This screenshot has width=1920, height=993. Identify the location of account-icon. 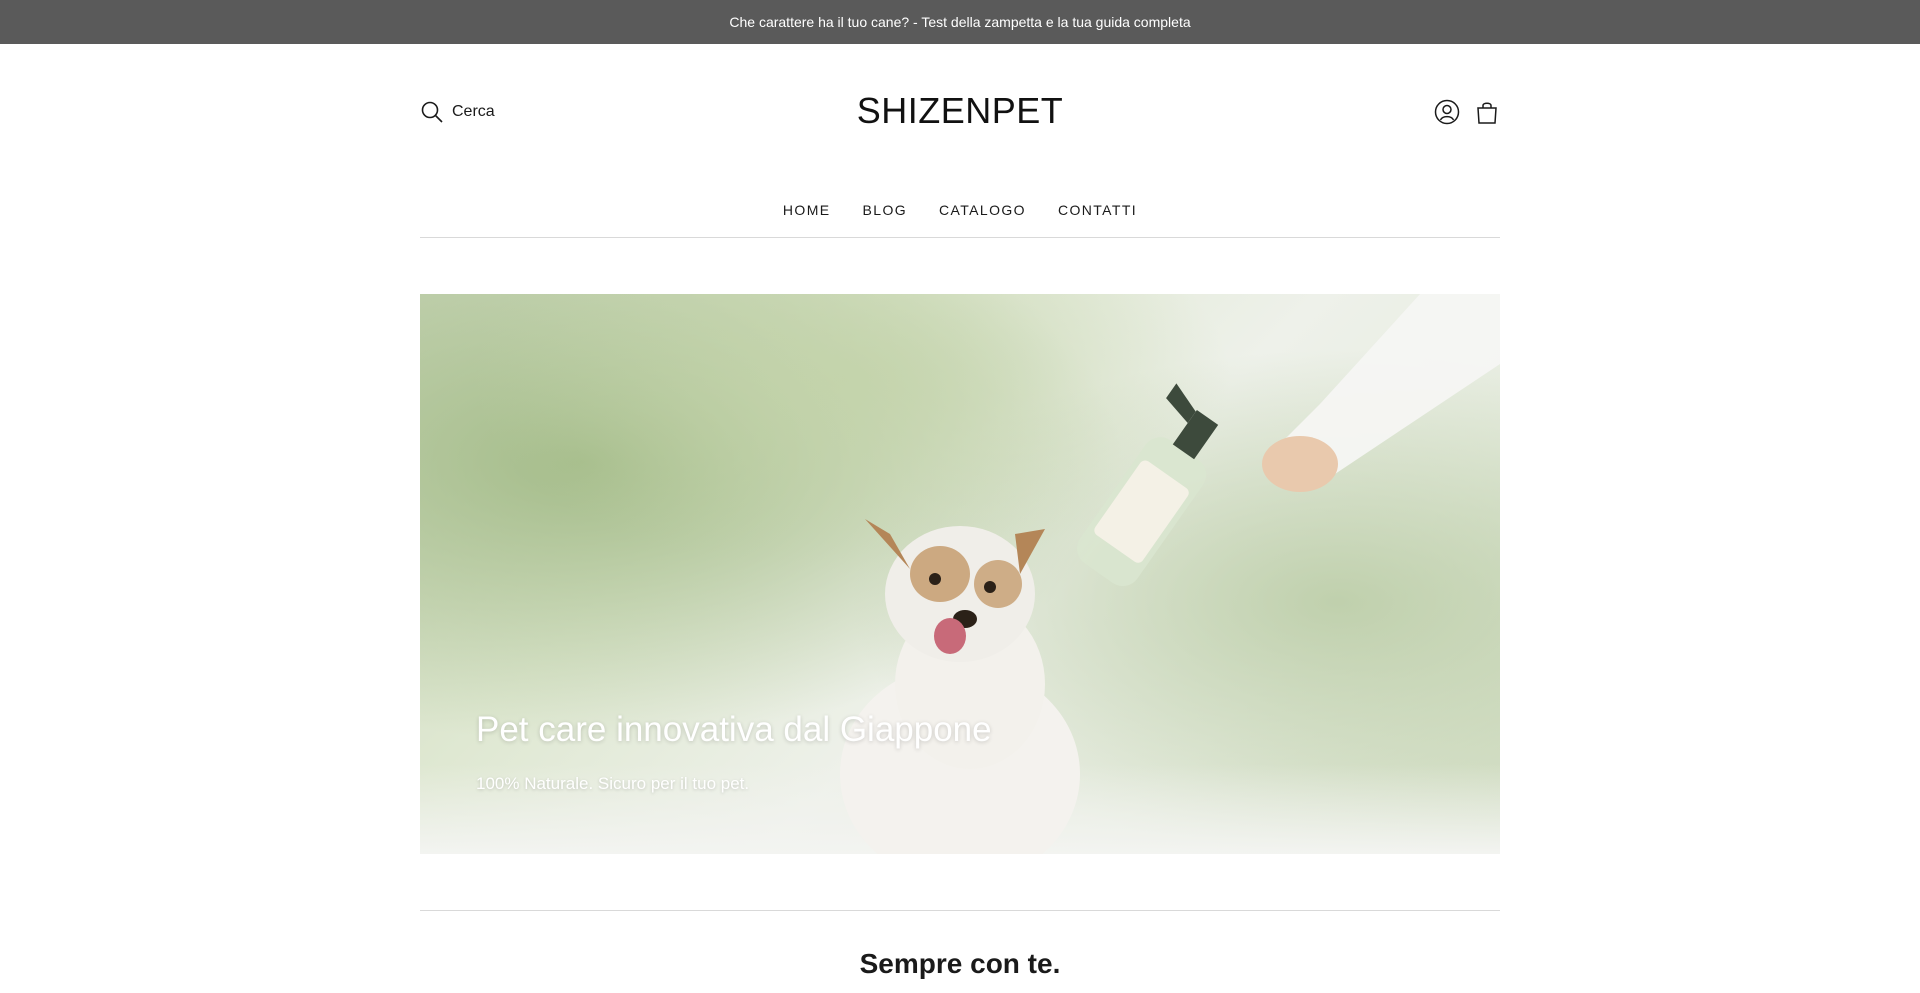
(1447, 112).